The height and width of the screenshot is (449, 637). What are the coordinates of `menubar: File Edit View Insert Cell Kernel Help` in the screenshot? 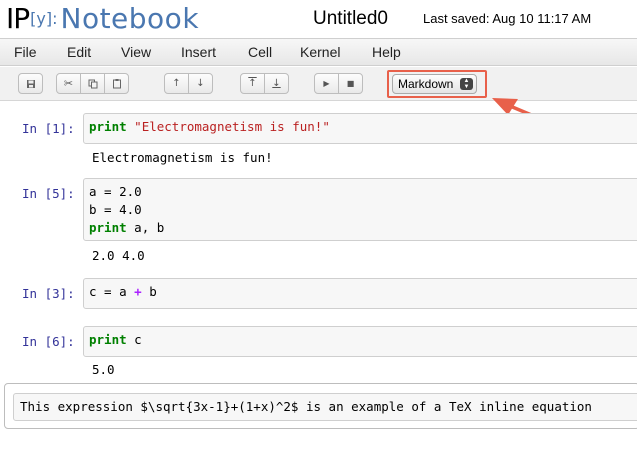 It's located at (318, 52).